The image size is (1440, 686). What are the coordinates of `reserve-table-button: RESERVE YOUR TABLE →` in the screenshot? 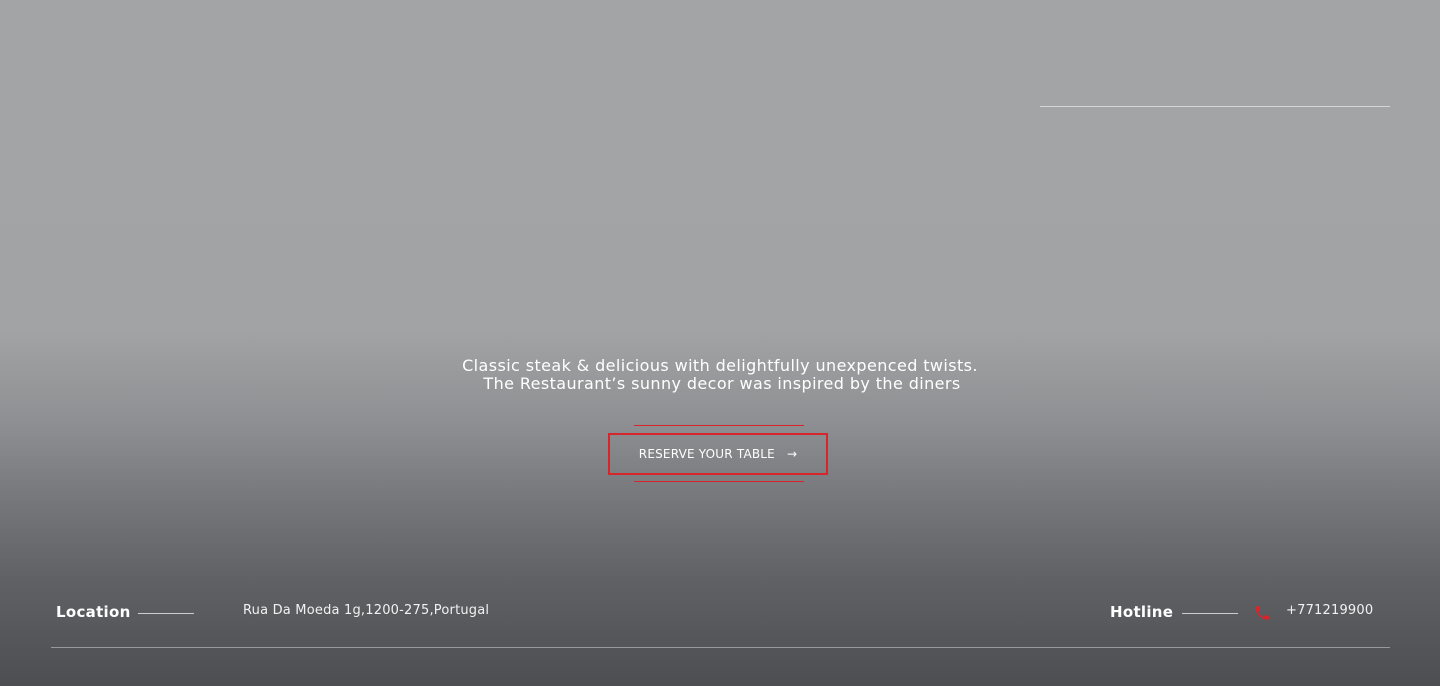 It's located at (718, 454).